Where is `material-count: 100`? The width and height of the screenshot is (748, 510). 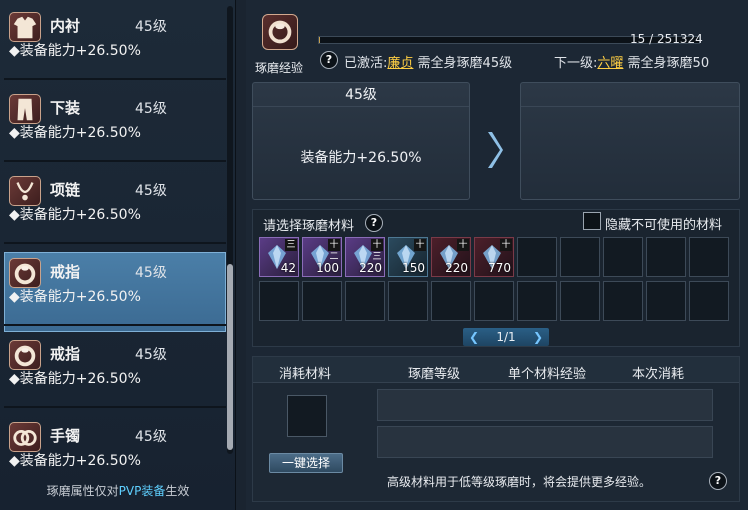
material-count: 100 is located at coordinates (327, 268).